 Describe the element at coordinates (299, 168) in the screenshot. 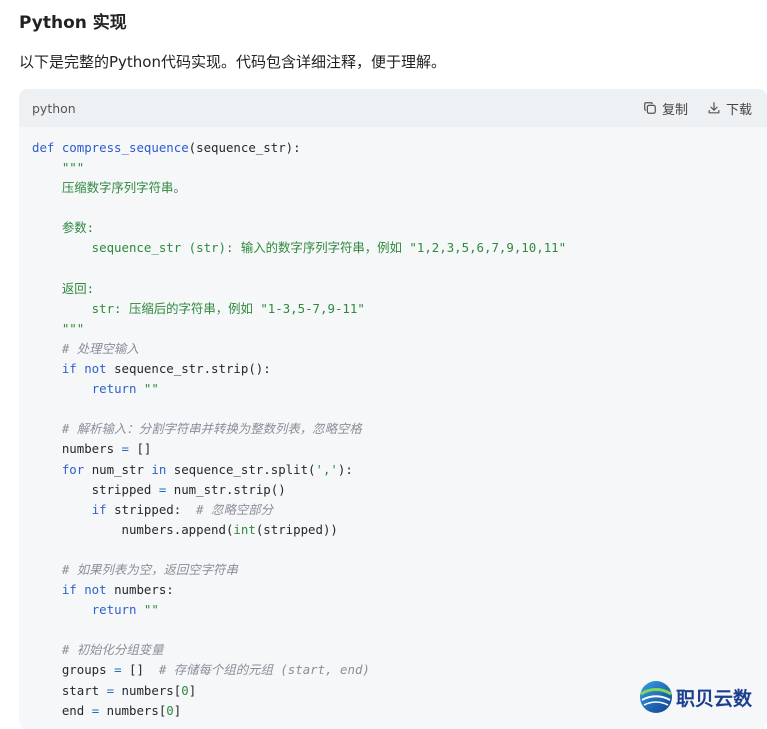

I see `code-line: """` at that location.